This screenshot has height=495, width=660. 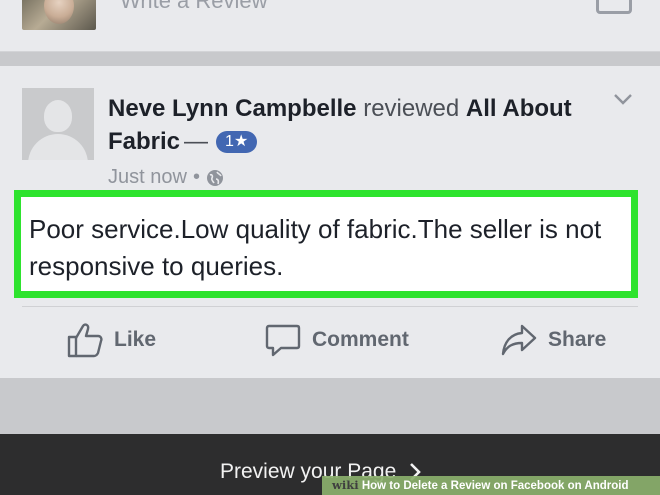 I want to click on divider, so click(x=330, y=306).